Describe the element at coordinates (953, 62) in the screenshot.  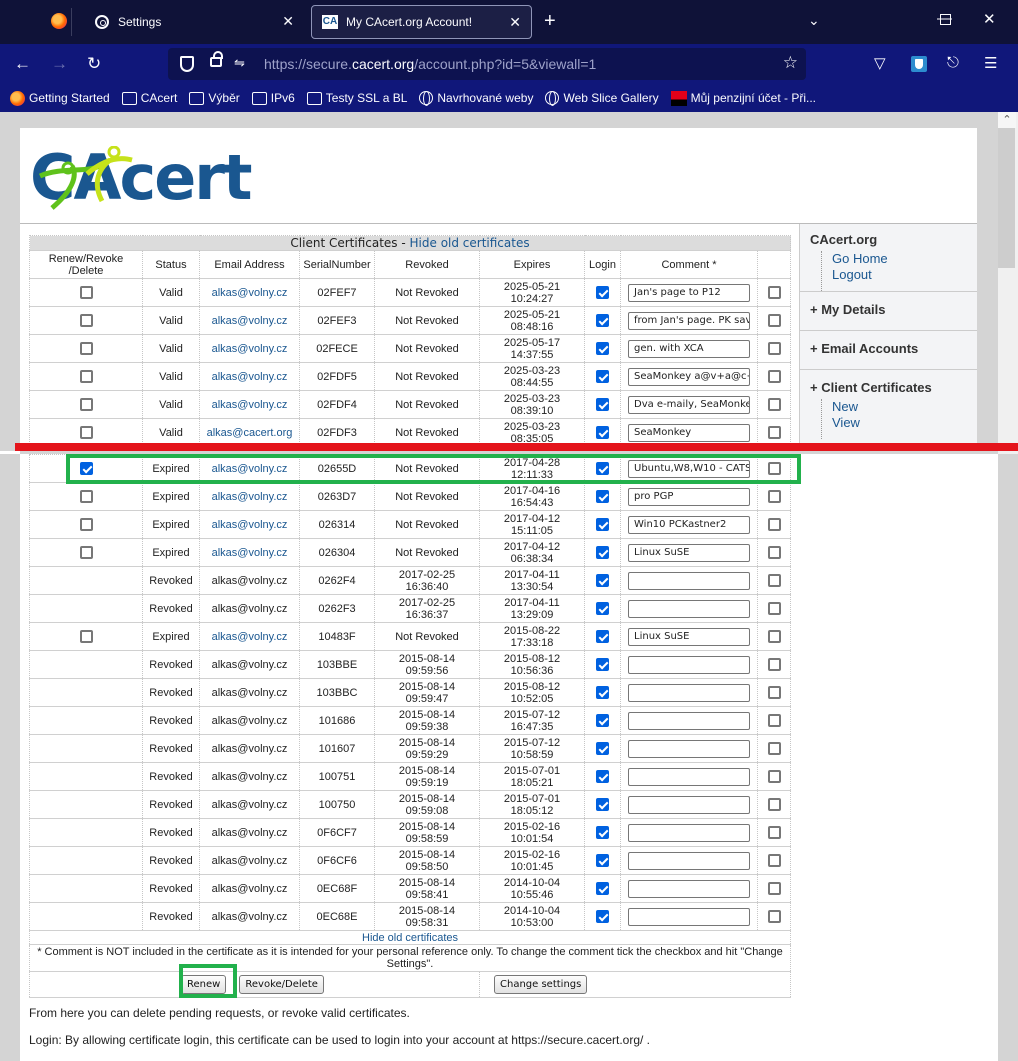
I see `extensions-puzzle-icon: ⎋` at that location.